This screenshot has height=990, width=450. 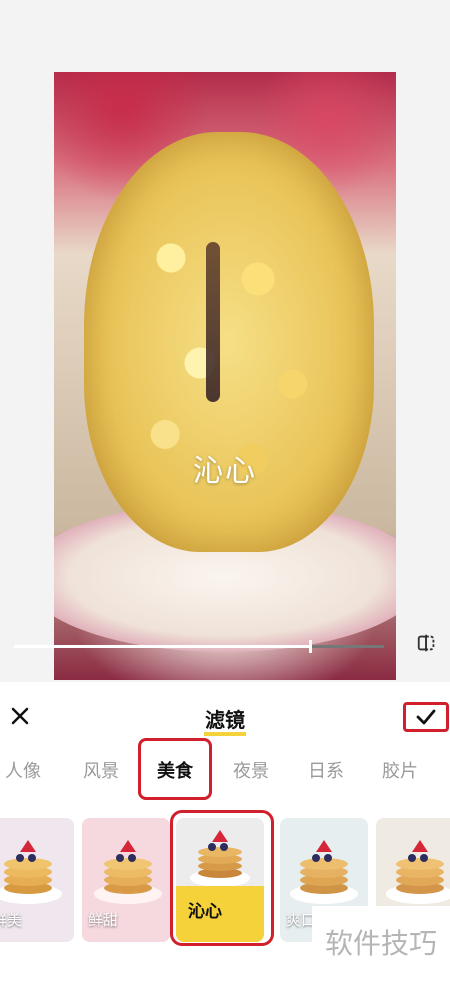 I want to click on filter-thumb-qinxin: 沁心, so click(x=220, y=880).